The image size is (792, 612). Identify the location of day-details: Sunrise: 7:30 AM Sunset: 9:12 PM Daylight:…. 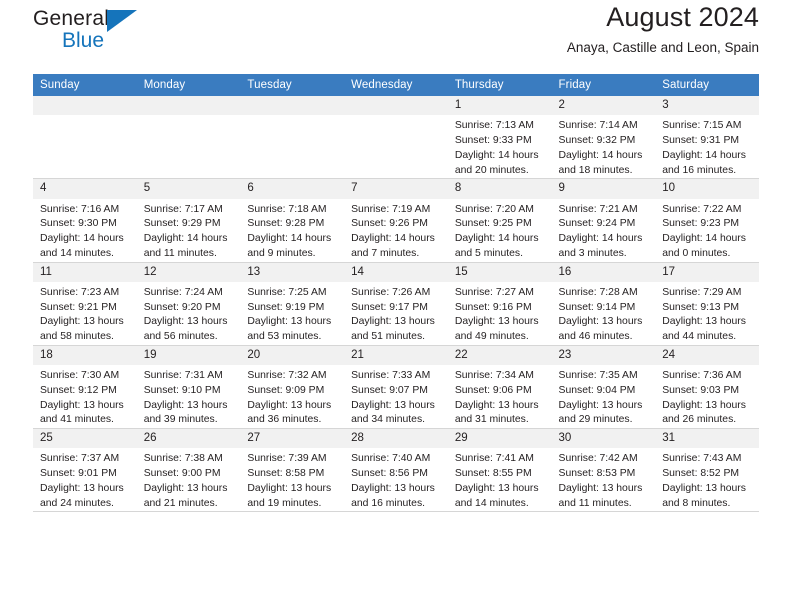
(85, 396).